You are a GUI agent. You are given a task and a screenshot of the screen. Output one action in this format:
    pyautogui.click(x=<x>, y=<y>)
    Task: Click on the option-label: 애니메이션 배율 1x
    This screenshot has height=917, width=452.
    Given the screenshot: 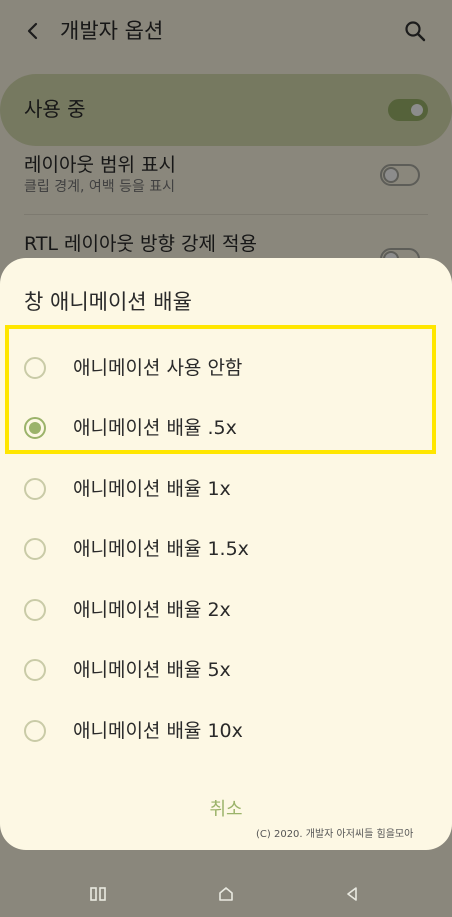 What is the action you would take?
    pyautogui.click(x=152, y=489)
    